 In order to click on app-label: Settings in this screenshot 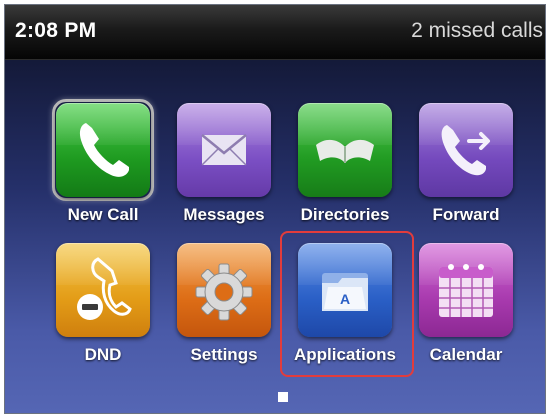, I will do `click(224, 354)`.